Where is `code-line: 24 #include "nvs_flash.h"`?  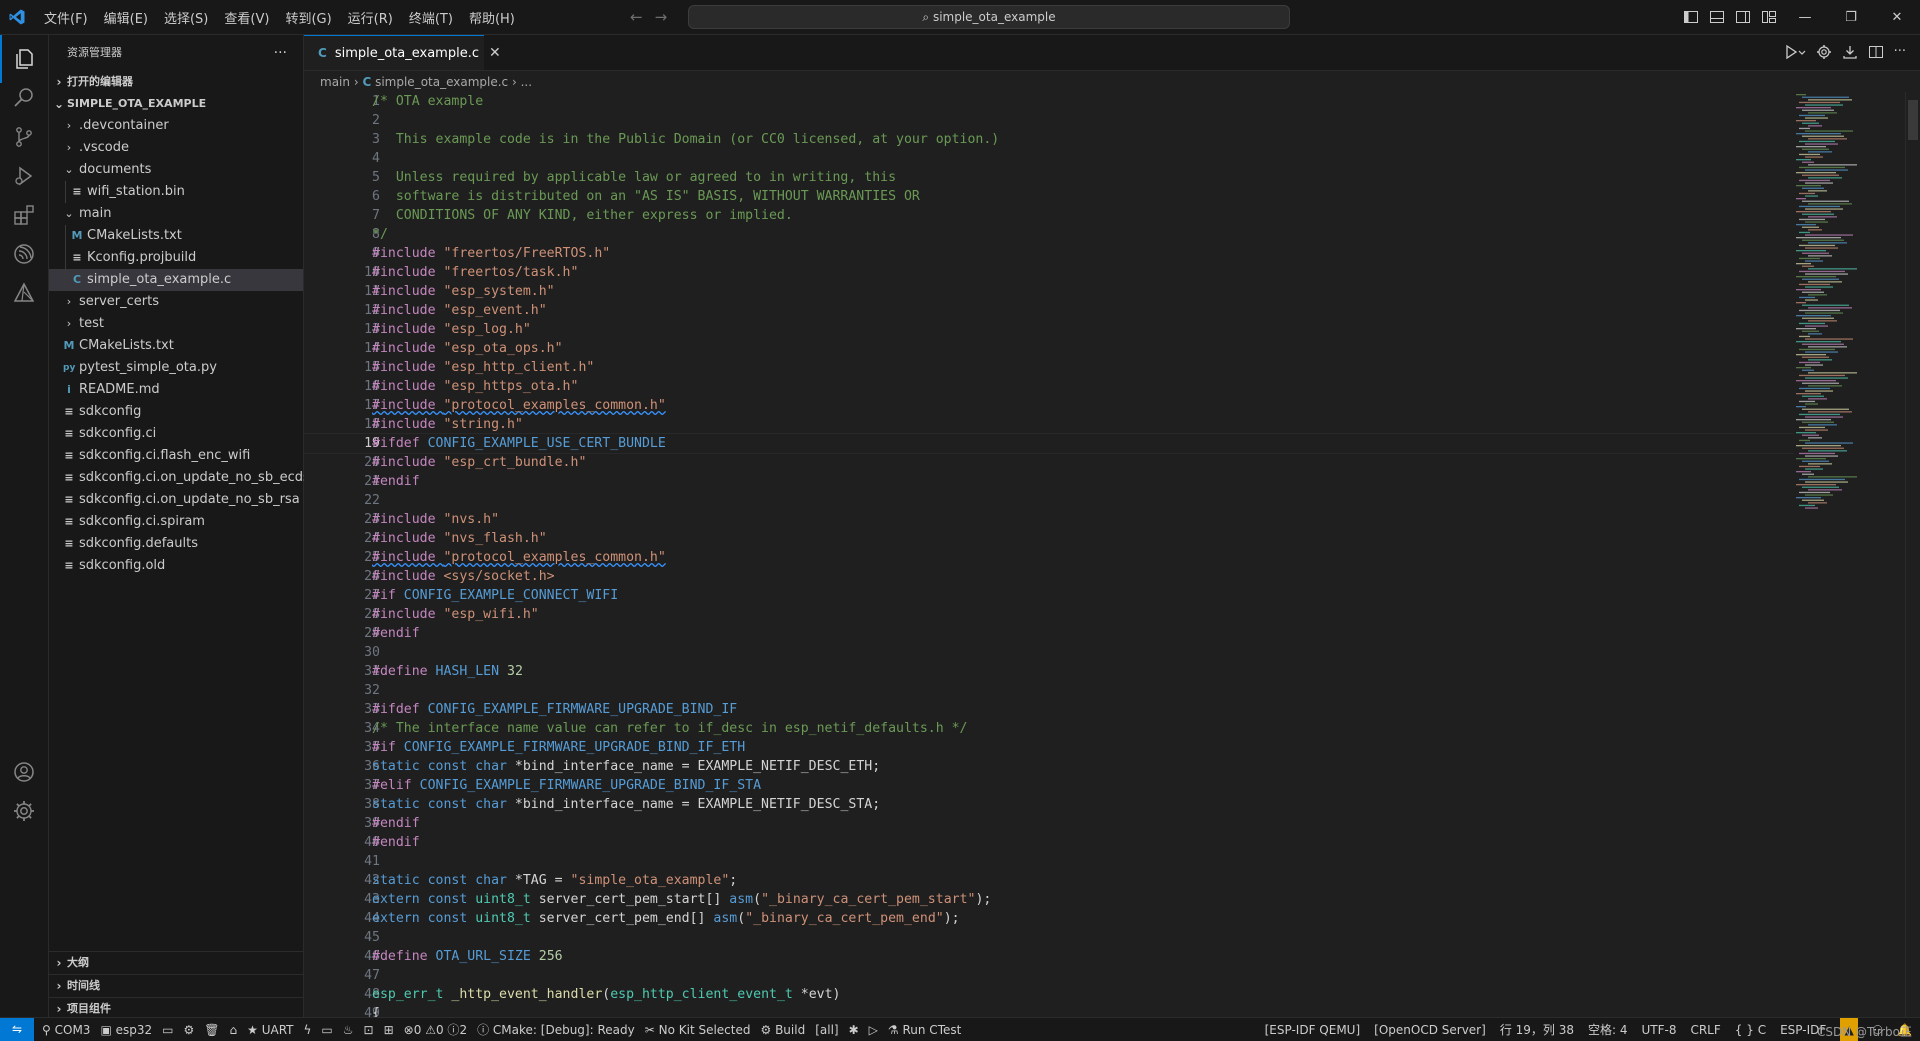 code-line: 24 #include "nvs_flash.h" is located at coordinates (1049, 538).